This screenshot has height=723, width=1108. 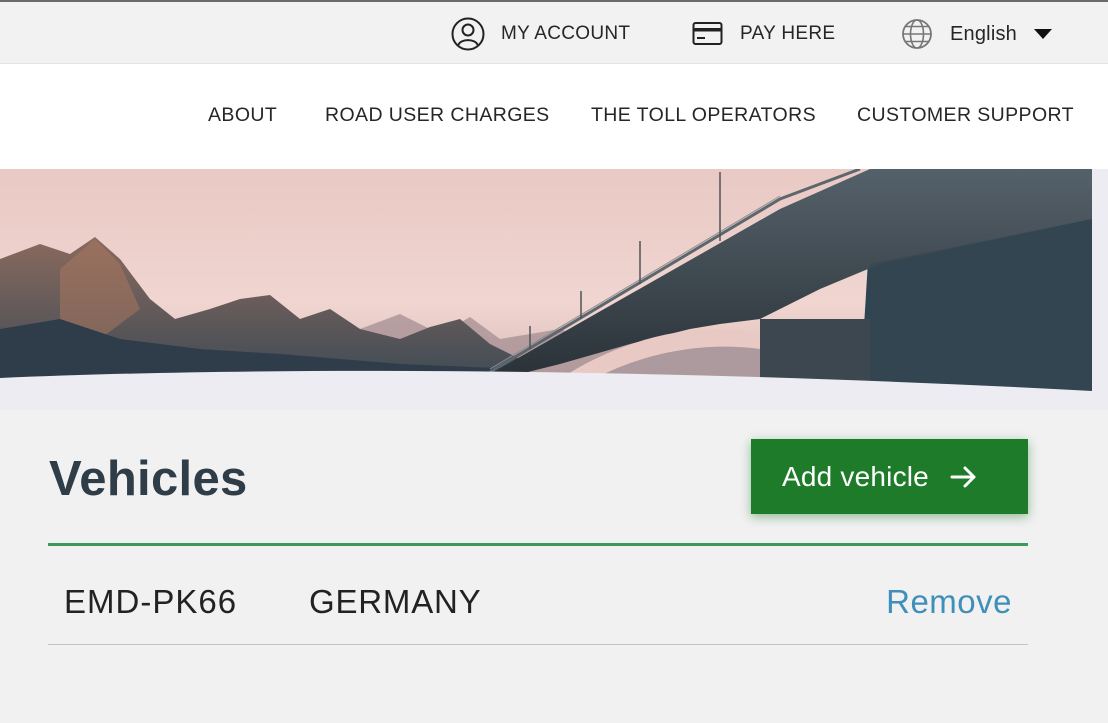 What do you see at coordinates (566, 33) in the screenshot?
I see `my-account-label: MY ACCOUNT` at bounding box center [566, 33].